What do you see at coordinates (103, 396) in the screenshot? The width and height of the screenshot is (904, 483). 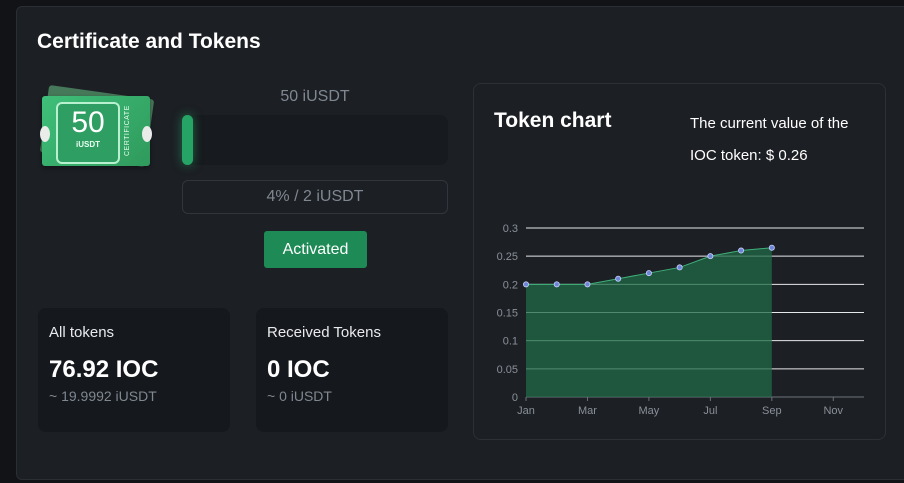 I see `all-tokens-usdt: ~ 19.9992 iUSDT` at bounding box center [103, 396].